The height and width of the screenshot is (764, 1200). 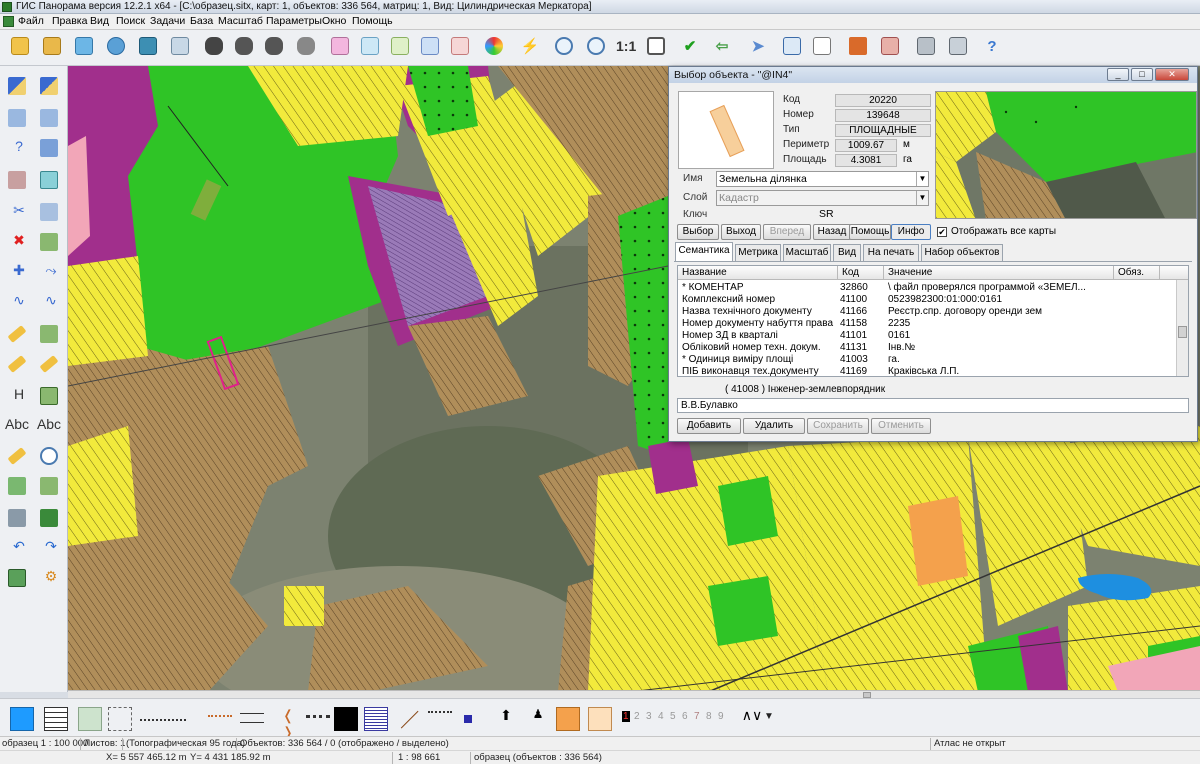 I want to click on binoculars-list-icon, so click(x=274, y=47).